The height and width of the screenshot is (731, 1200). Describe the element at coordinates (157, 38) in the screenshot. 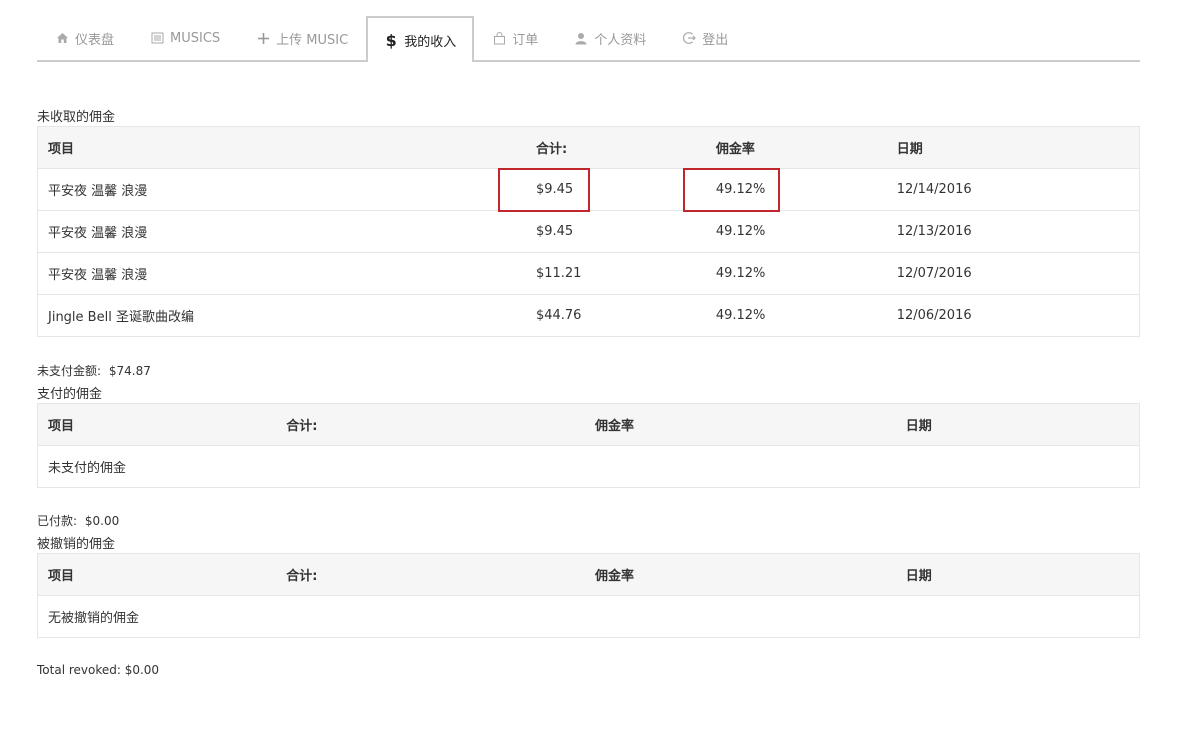

I see `list-icon` at that location.